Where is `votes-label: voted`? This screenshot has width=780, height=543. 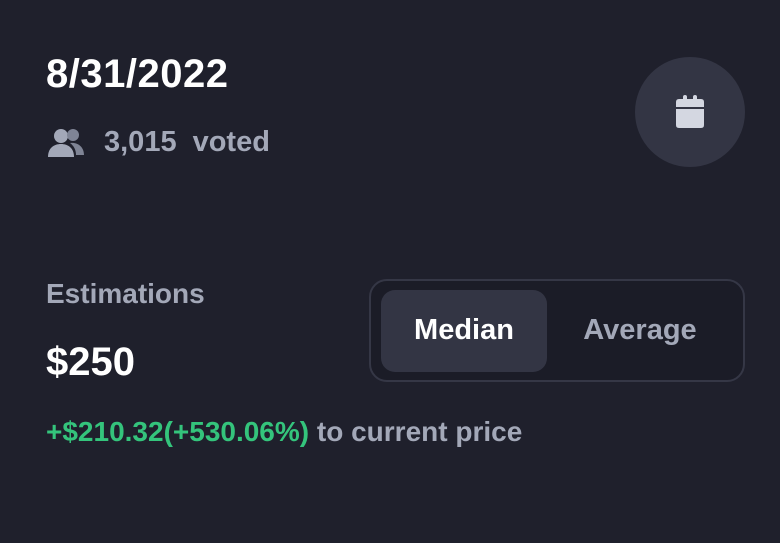 votes-label: voted is located at coordinates (231, 142).